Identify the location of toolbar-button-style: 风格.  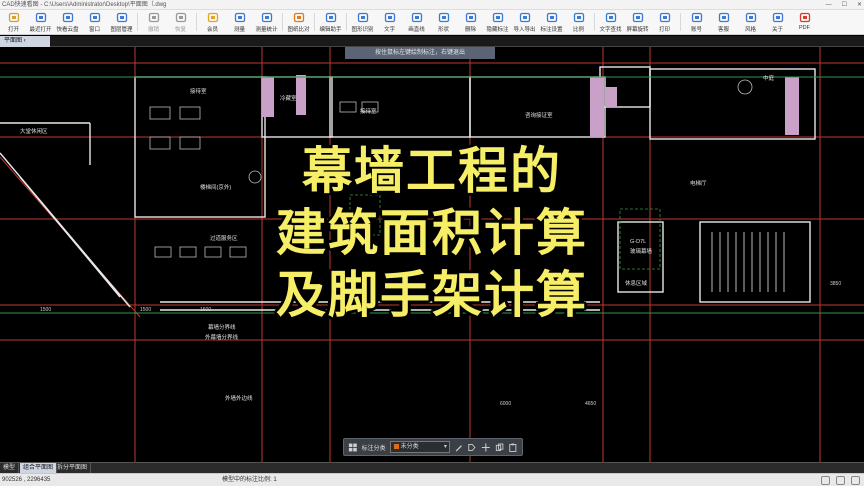
(750, 22).